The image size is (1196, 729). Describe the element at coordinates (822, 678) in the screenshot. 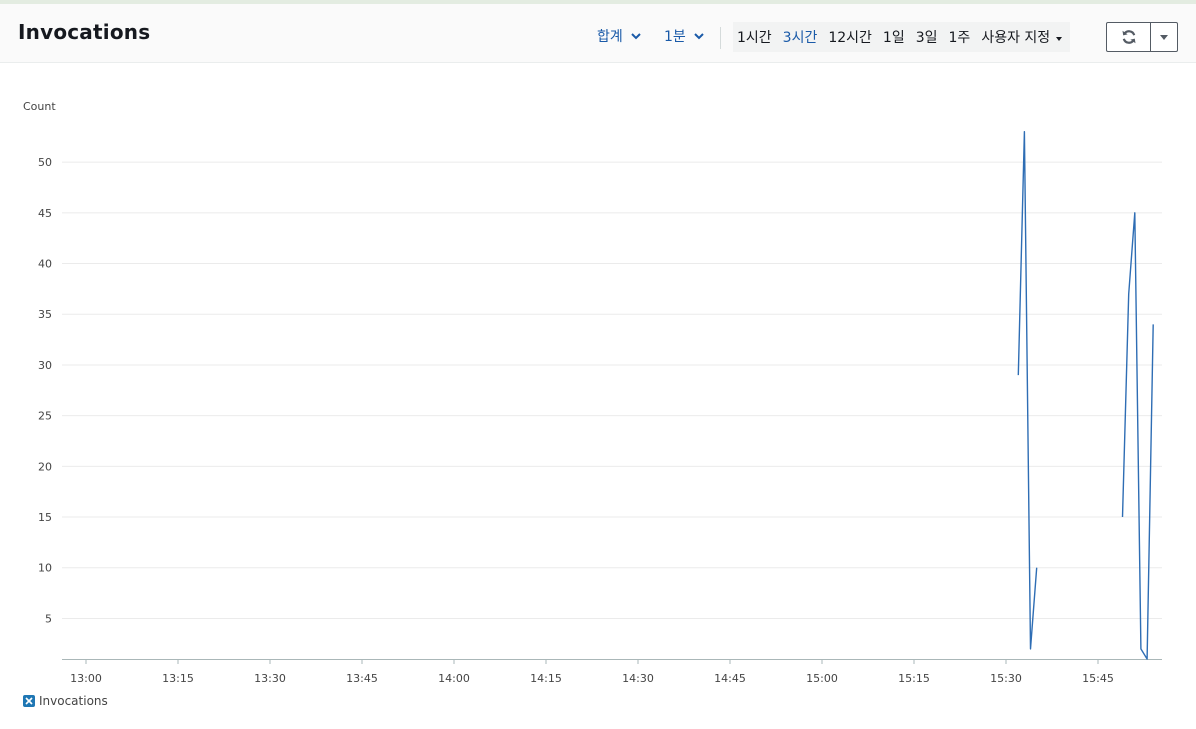

I see `x-tick-label: 15:00` at that location.